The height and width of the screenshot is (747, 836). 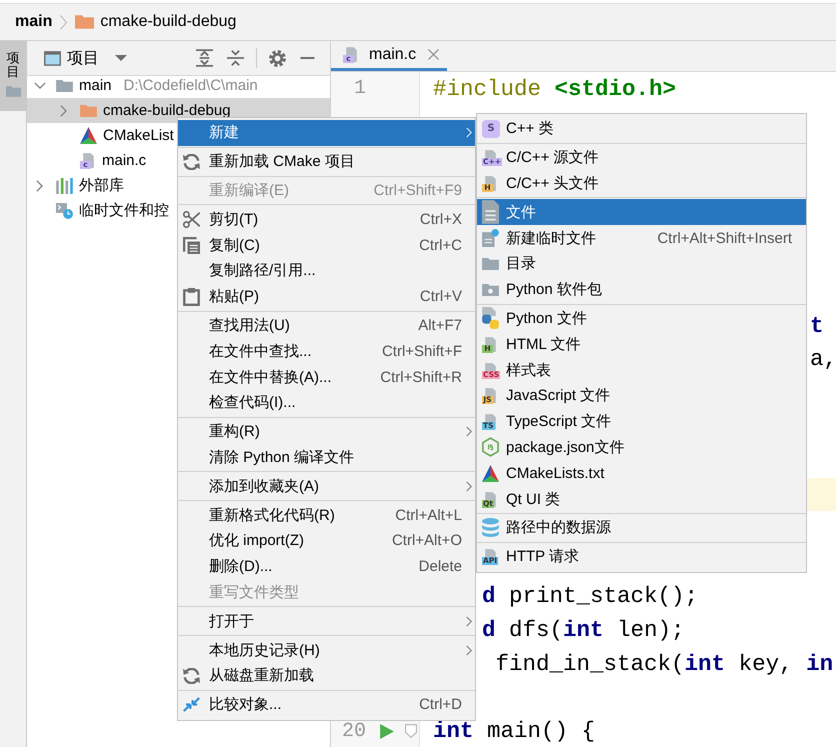 What do you see at coordinates (360, 88) in the screenshot?
I see `line-number: 1` at bounding box center [360, 88].